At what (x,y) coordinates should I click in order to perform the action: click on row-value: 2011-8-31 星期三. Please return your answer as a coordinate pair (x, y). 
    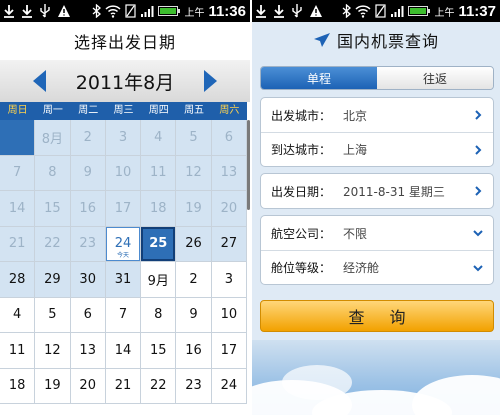
    Looking at the image, I should click on (394, 191).